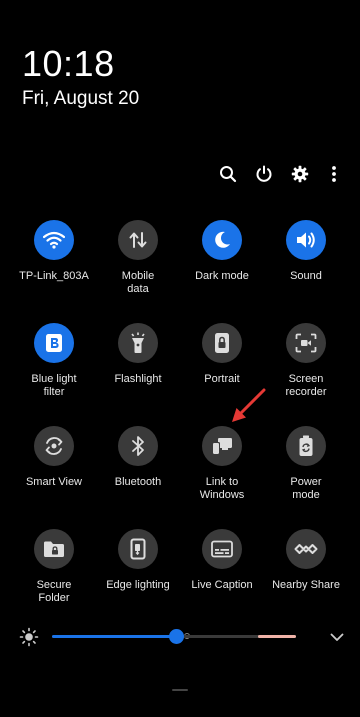 The image size is (360, 717). I want to click on more-options-button, so click(334, 174).